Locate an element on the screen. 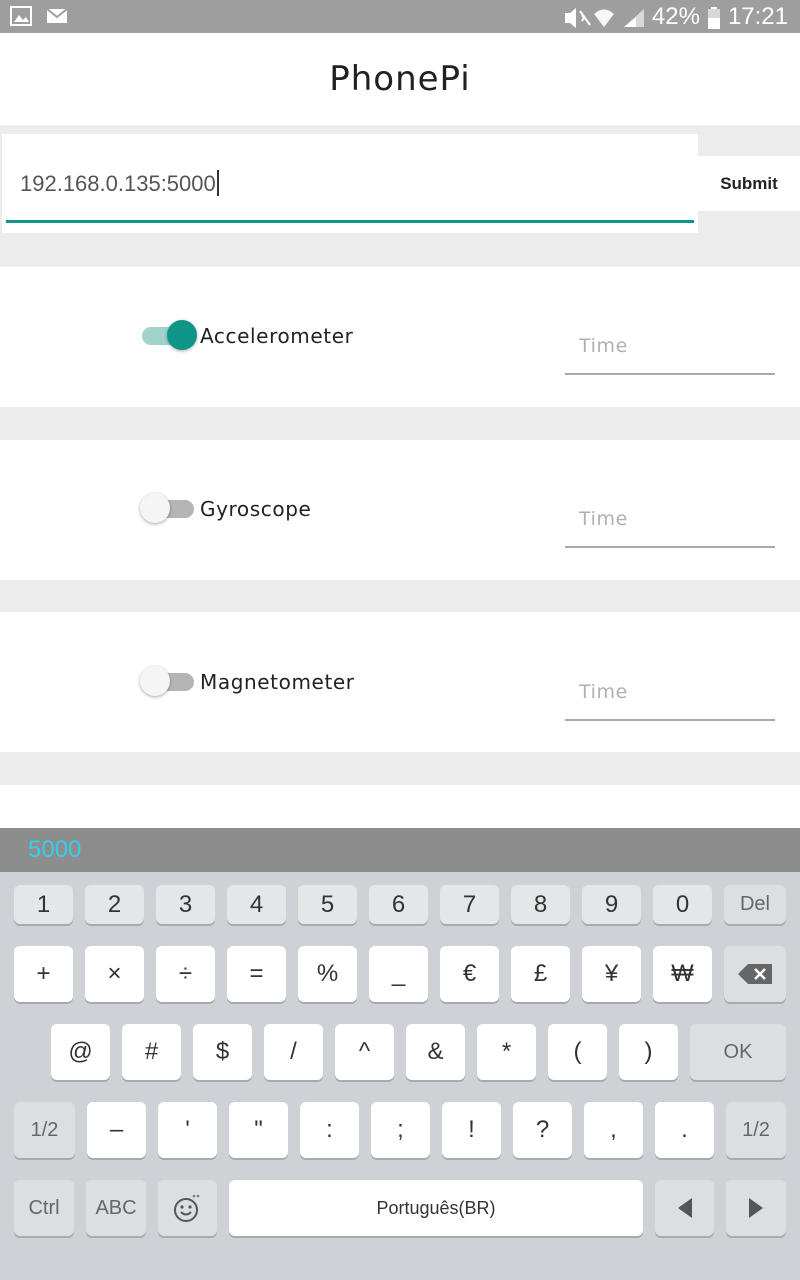  mail-icon is located at coordinates (57, 16).